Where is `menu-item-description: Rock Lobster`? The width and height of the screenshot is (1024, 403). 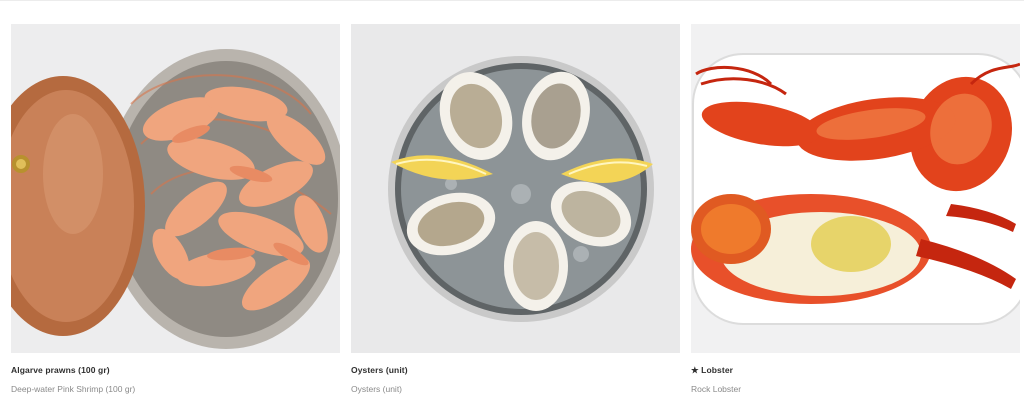
menu-item-description: Rock Lobster is located at coordinates (716, 389).